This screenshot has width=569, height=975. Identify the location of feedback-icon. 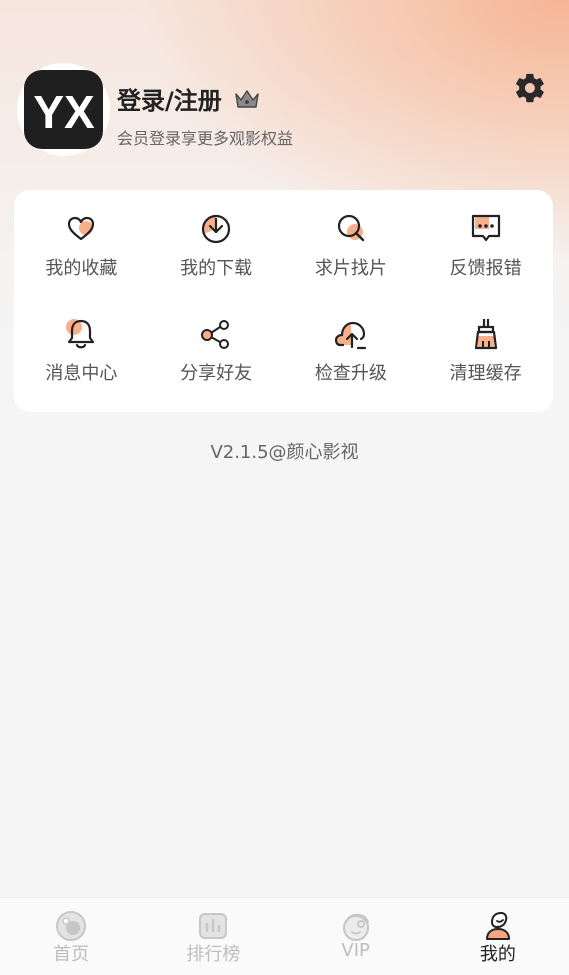
(485, 228).